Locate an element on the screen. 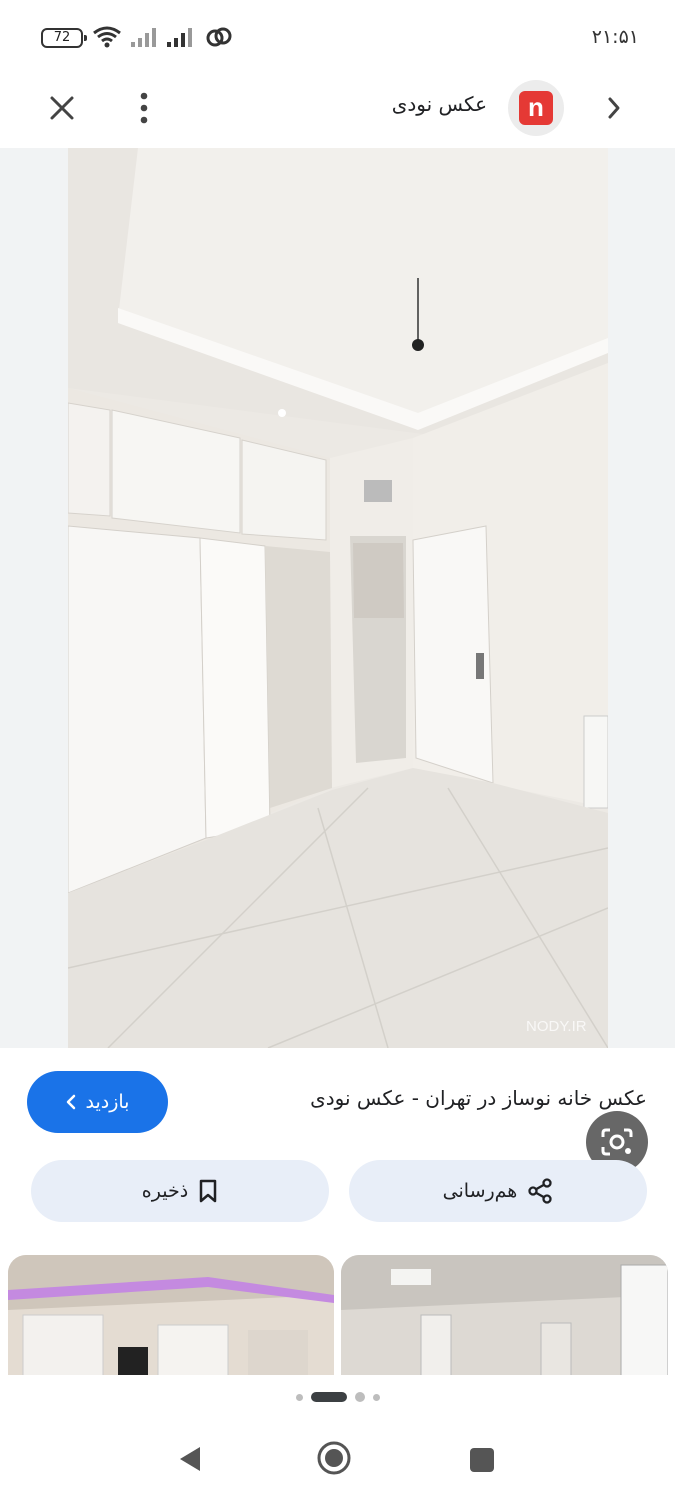 The height and width of the screenshot is (1500, 675). chevron-right-icon is located at coordinates (614, 108).